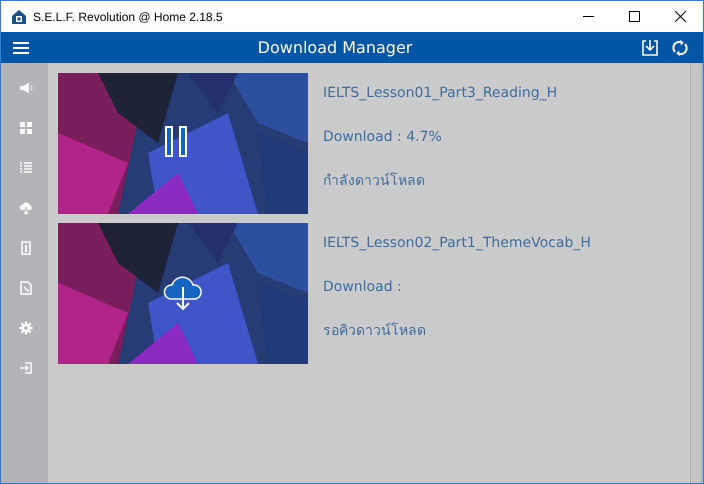 This screenshot has width=704, height=484. What do you see at coordinates (335, 47) in the screenshot?
I see `page-title: Download Manager` at bounding box center [335, 47].